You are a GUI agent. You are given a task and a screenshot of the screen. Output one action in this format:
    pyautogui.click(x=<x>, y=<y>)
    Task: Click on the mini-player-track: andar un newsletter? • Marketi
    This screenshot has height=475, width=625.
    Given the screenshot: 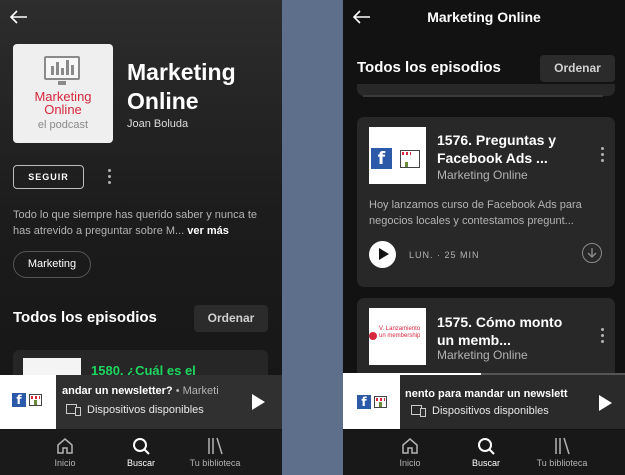 What is the action you would take?
    pyautogui.click(x=151, y=391)
    